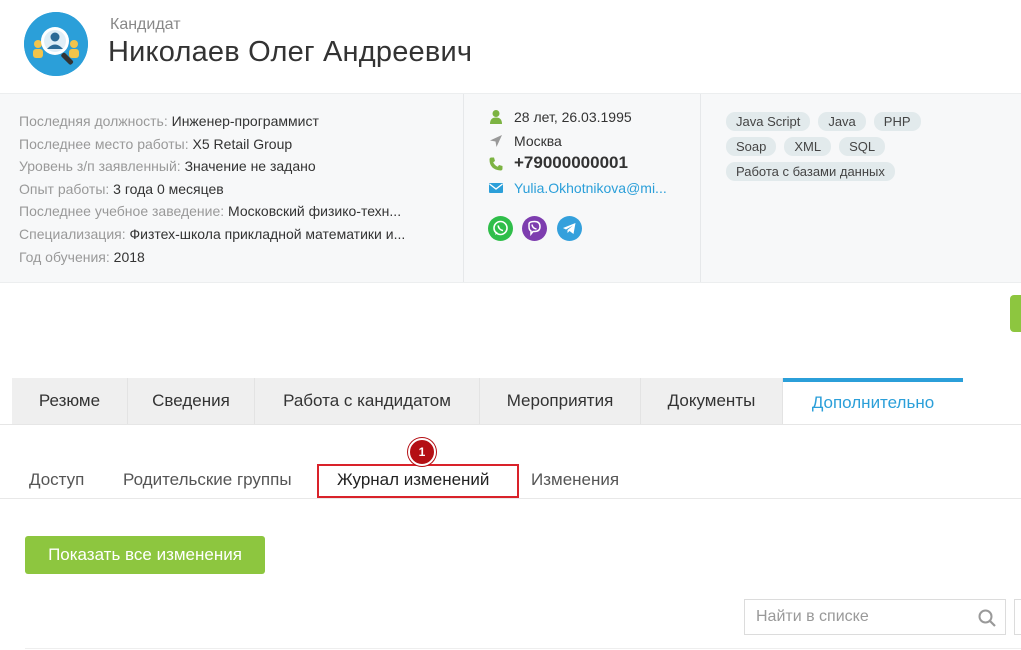  I want to click on envelope-icon, so click(496, 187).